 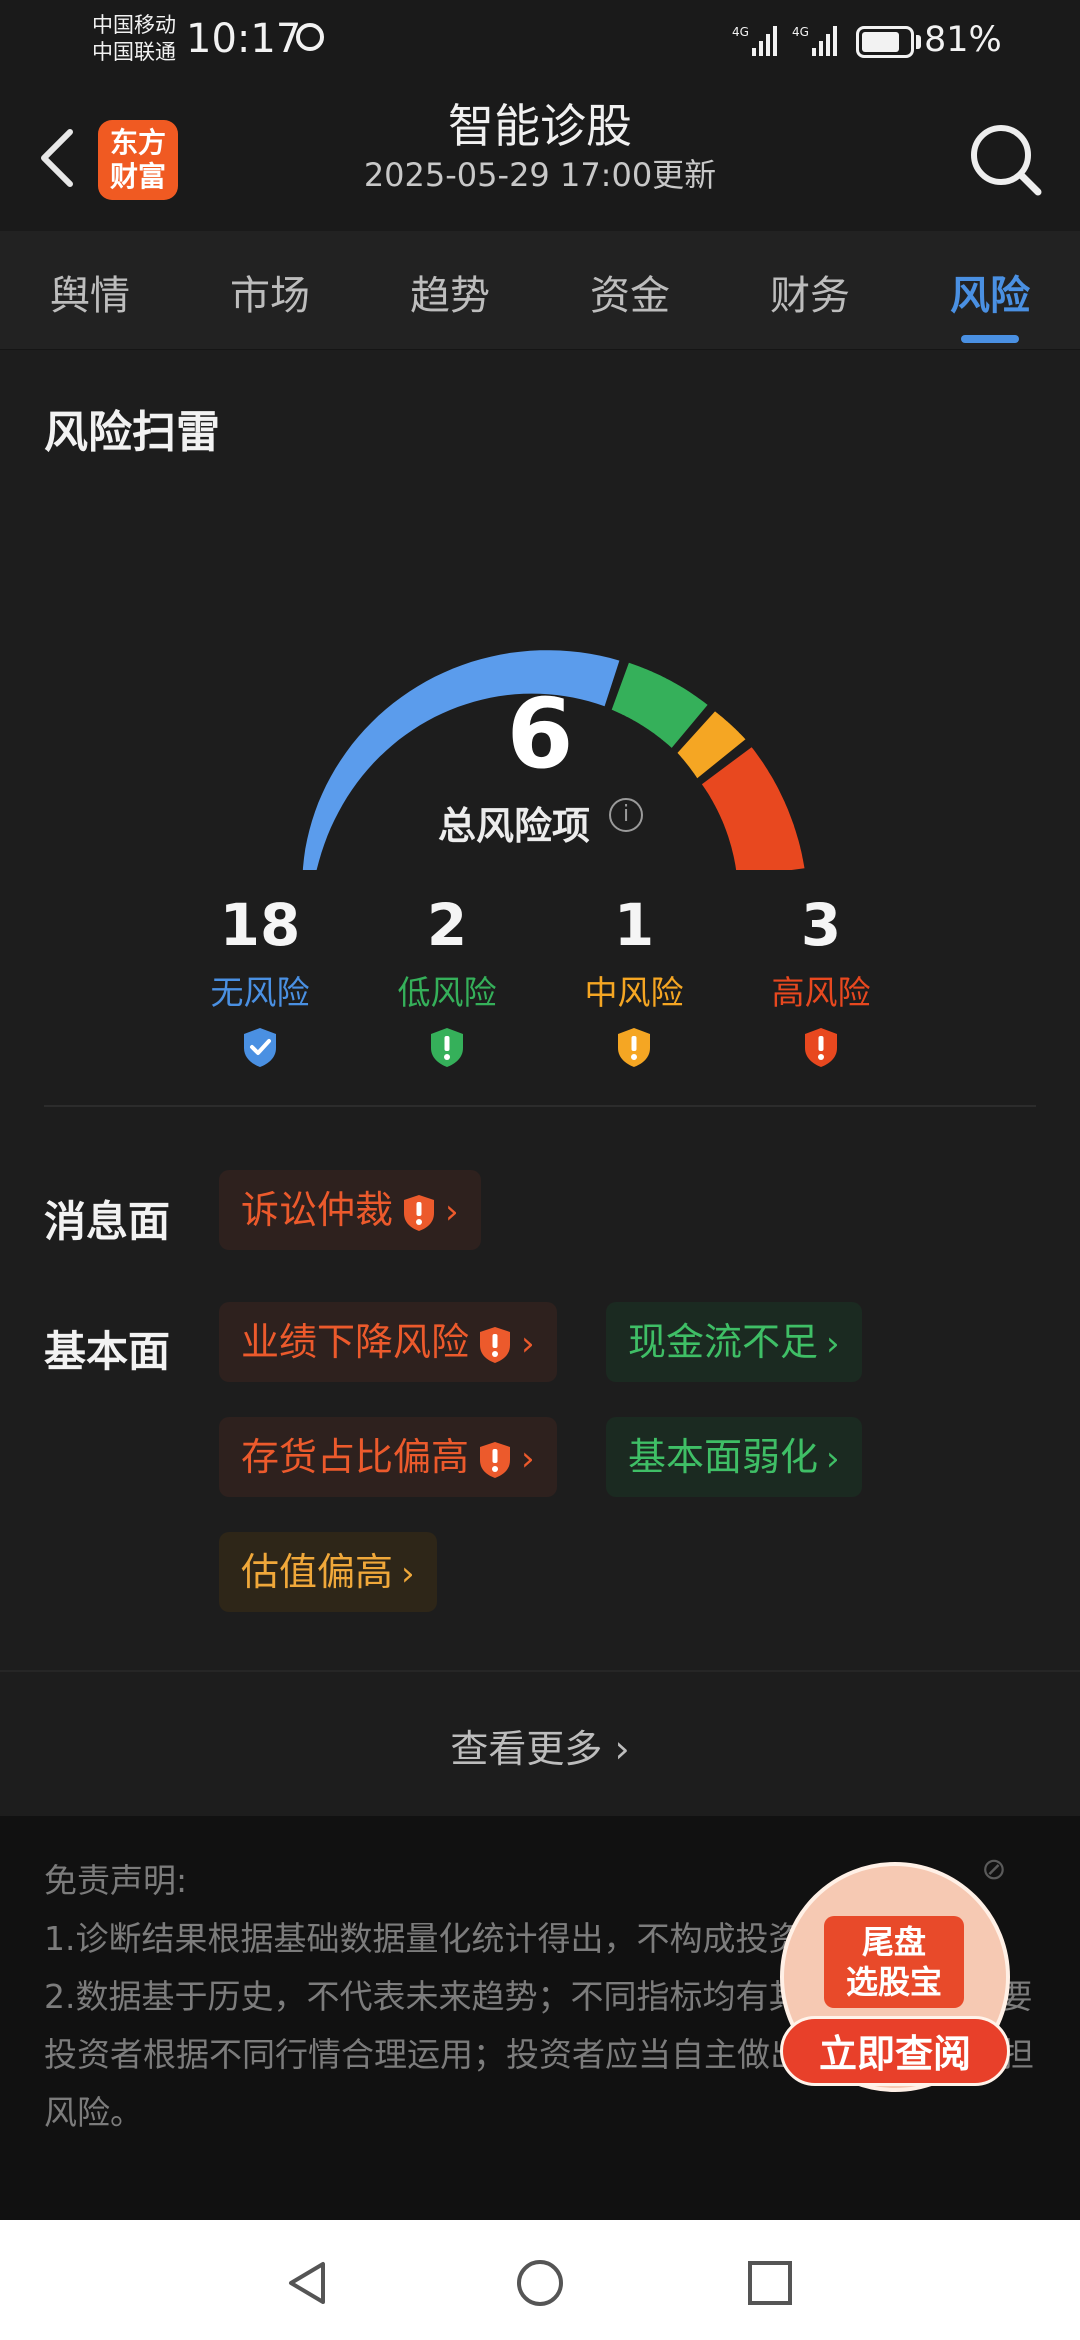 I want to click on header: 东方 财富 智能诊股 2025-05-29 17:00更新, so click(x=540, y=158).